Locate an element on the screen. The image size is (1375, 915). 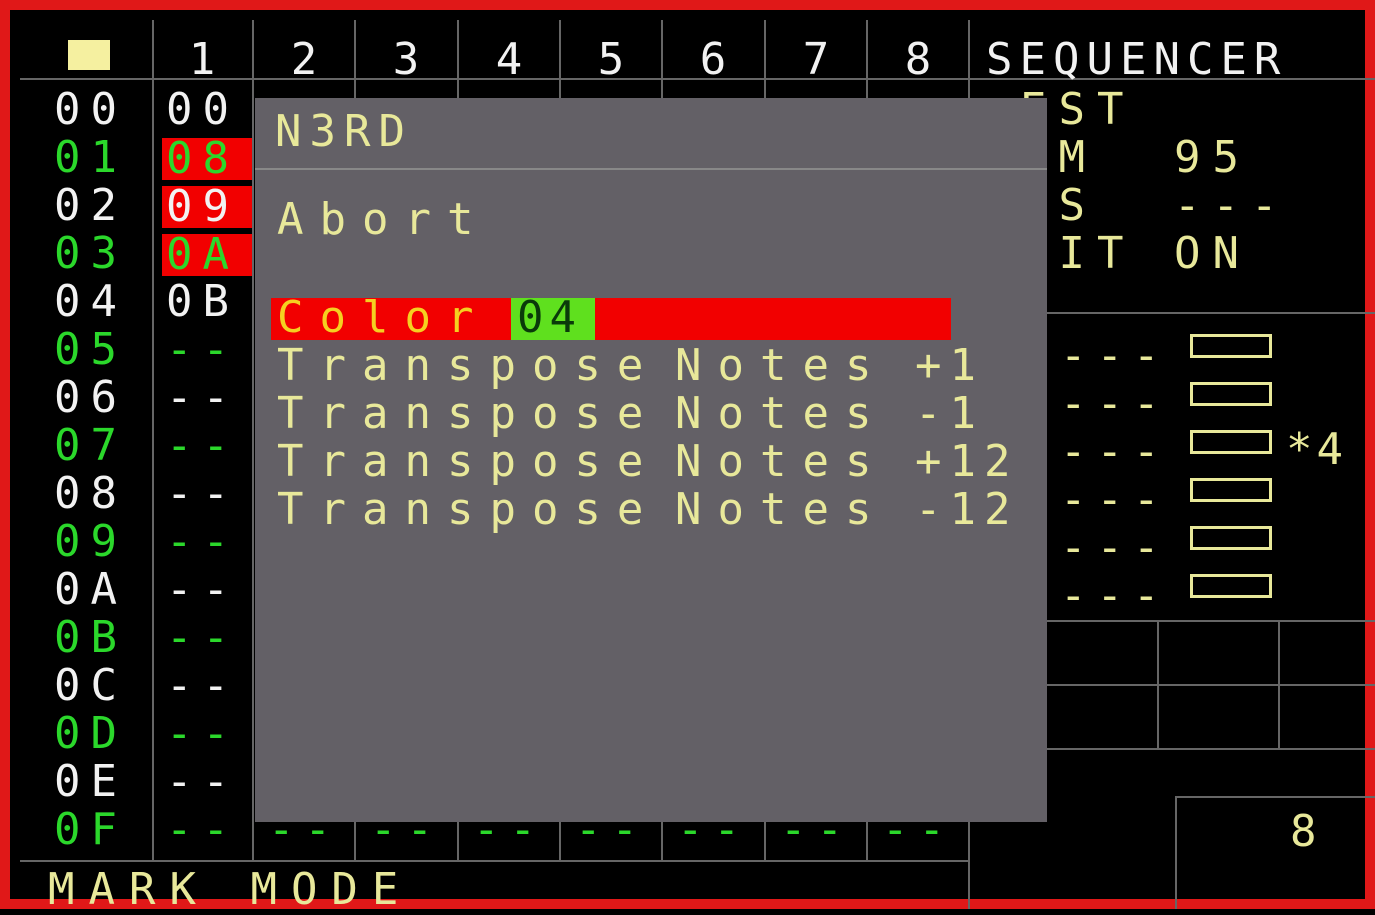
row-label: 08 is located at coordinates (90, 494).